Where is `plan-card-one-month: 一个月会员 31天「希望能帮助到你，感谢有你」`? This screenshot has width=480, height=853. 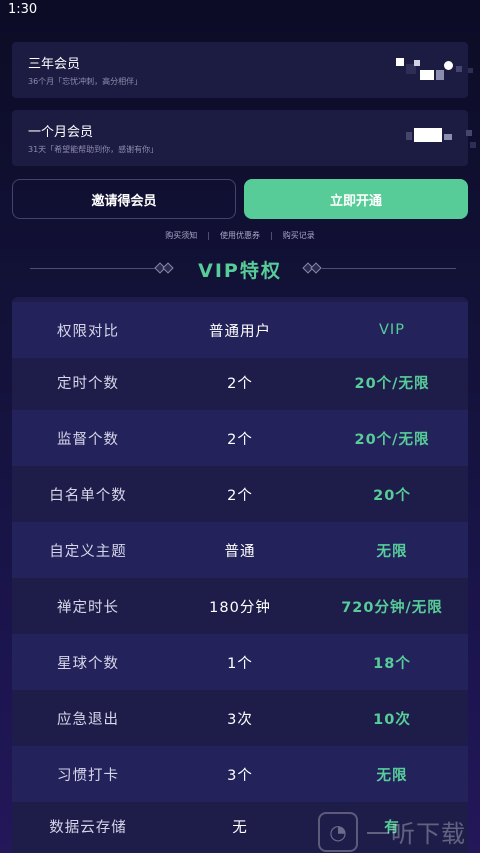
plan-card-one-month: 一个月会员 31天「希望能帮助到你，感谢有你」 is located at coordinates (244, 138).